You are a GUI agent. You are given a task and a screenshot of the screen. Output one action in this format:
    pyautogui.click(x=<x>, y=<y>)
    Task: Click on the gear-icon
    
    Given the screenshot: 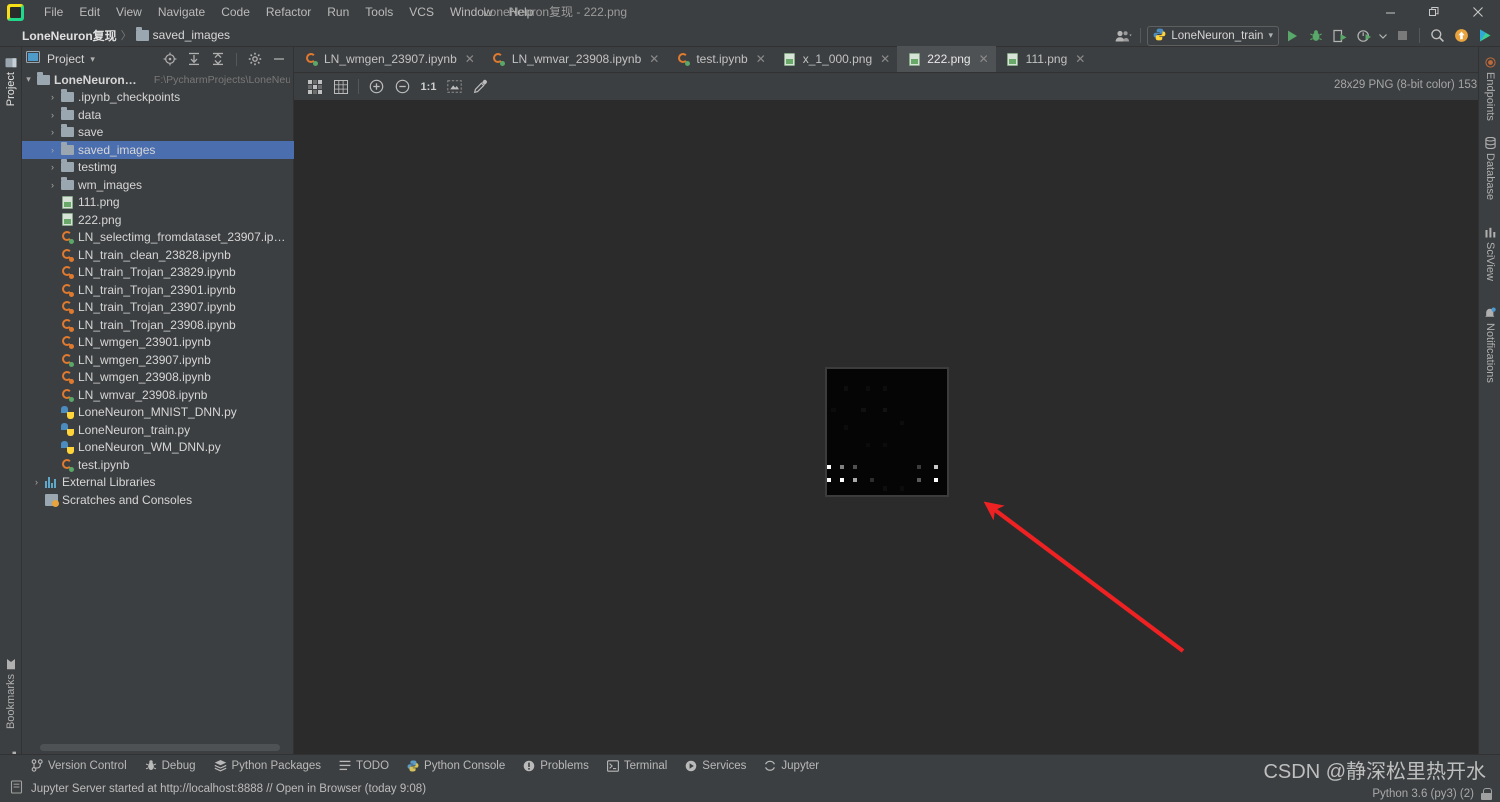 What is the action you would take?
    pyautogui.click(x=255, y=59)
    